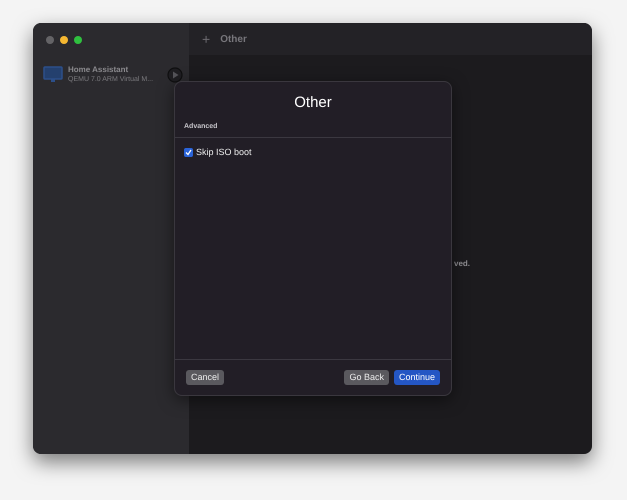 The width and height of the screenshot is (627, 500). Describe the element at coordinates (462, 263) in the screenshot. I see `status-message: ved.` at that location.